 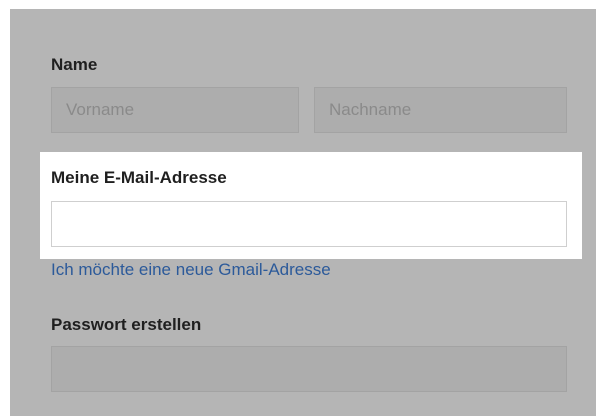 I want to click on new-gmail-address-link: Ich möchte eine neue Gmail-Adresse, so click(x=191, y=270).